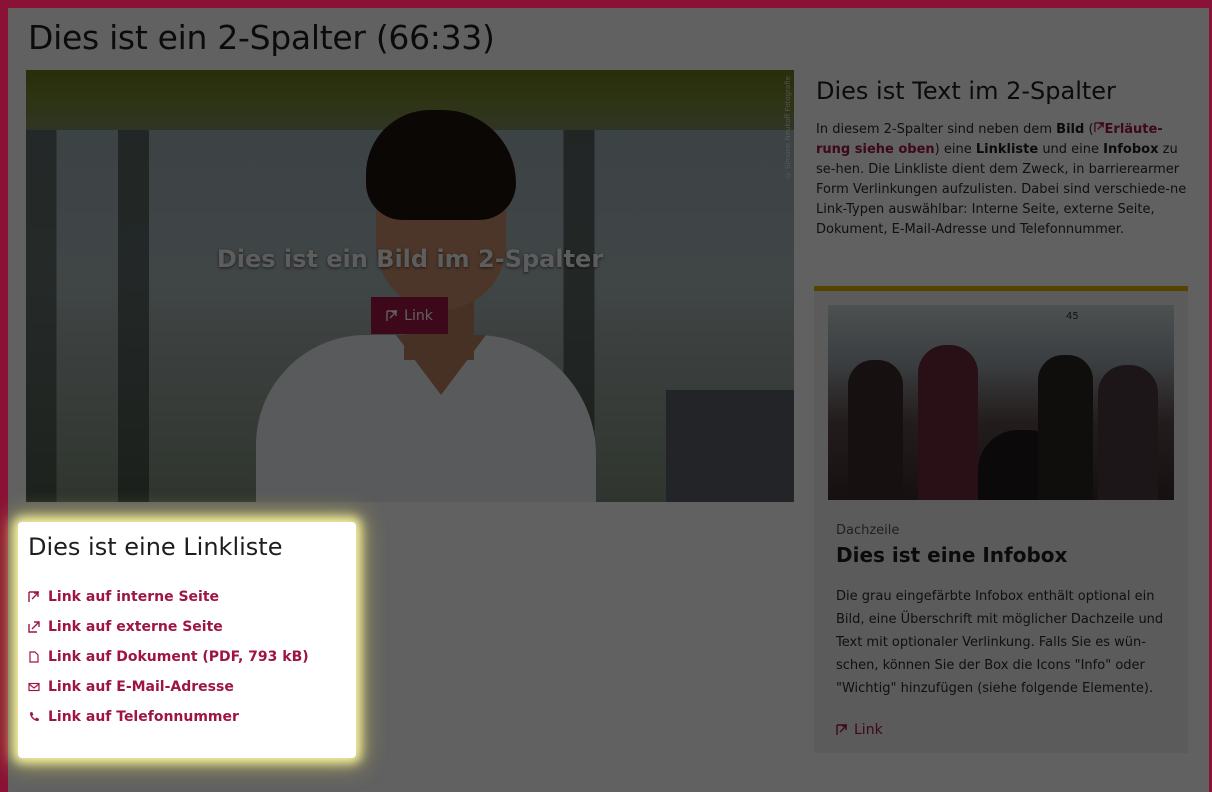 The image size is (1212, 792). I want to click on linklist-item-email: Link auf E-Mail-Adresse, so click(168, 687).